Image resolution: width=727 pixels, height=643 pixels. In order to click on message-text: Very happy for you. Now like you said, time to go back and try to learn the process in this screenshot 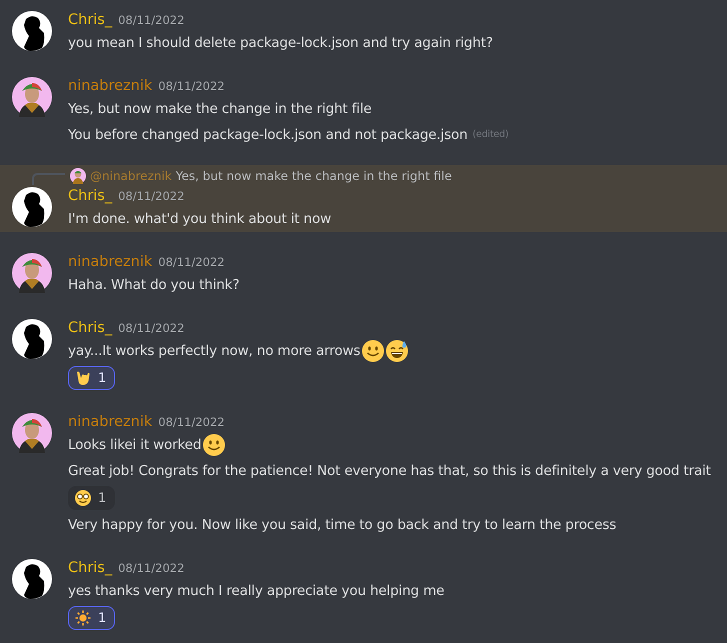, I will do `click(342, 525)`.